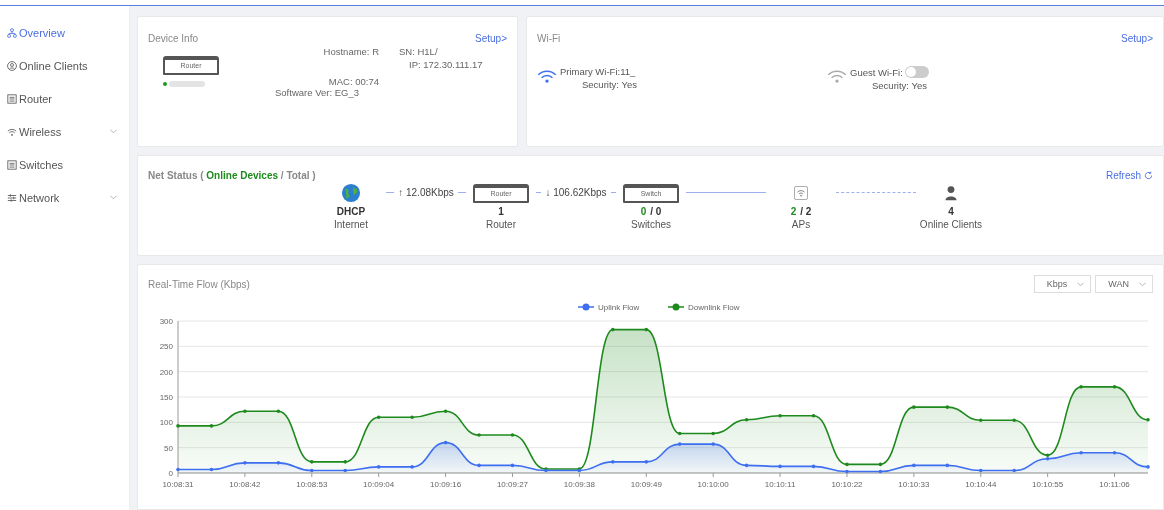 The height and width of the screenshot is (510, 1164). What do you see at coordinates (447, 65) in the screenshot?
I see `info-field: IP: 172.30.111.17` at bounding box center [447, 65].